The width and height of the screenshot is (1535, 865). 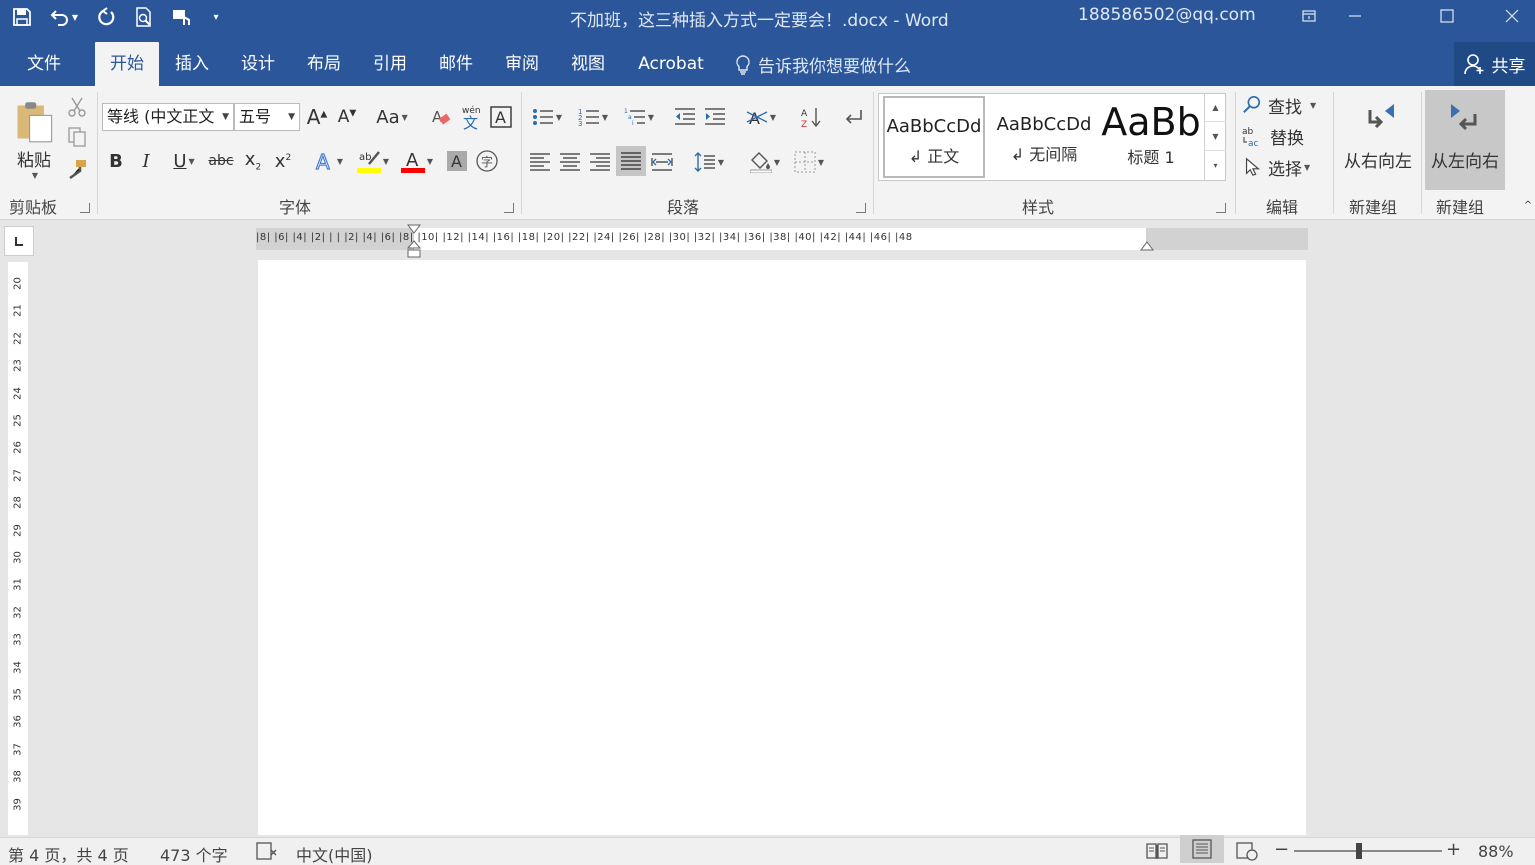 I want to click on zoom-in-button: +, so click(x=1453, y=849).